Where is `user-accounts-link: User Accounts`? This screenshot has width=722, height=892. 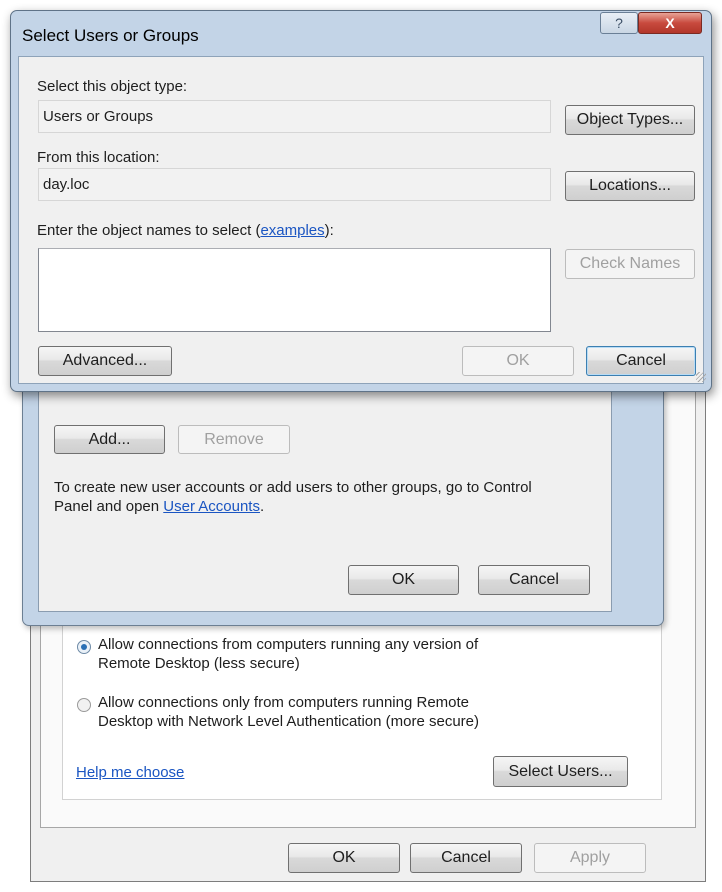 user-accounts-link: User Accounts is located at coordinates (211, 506).